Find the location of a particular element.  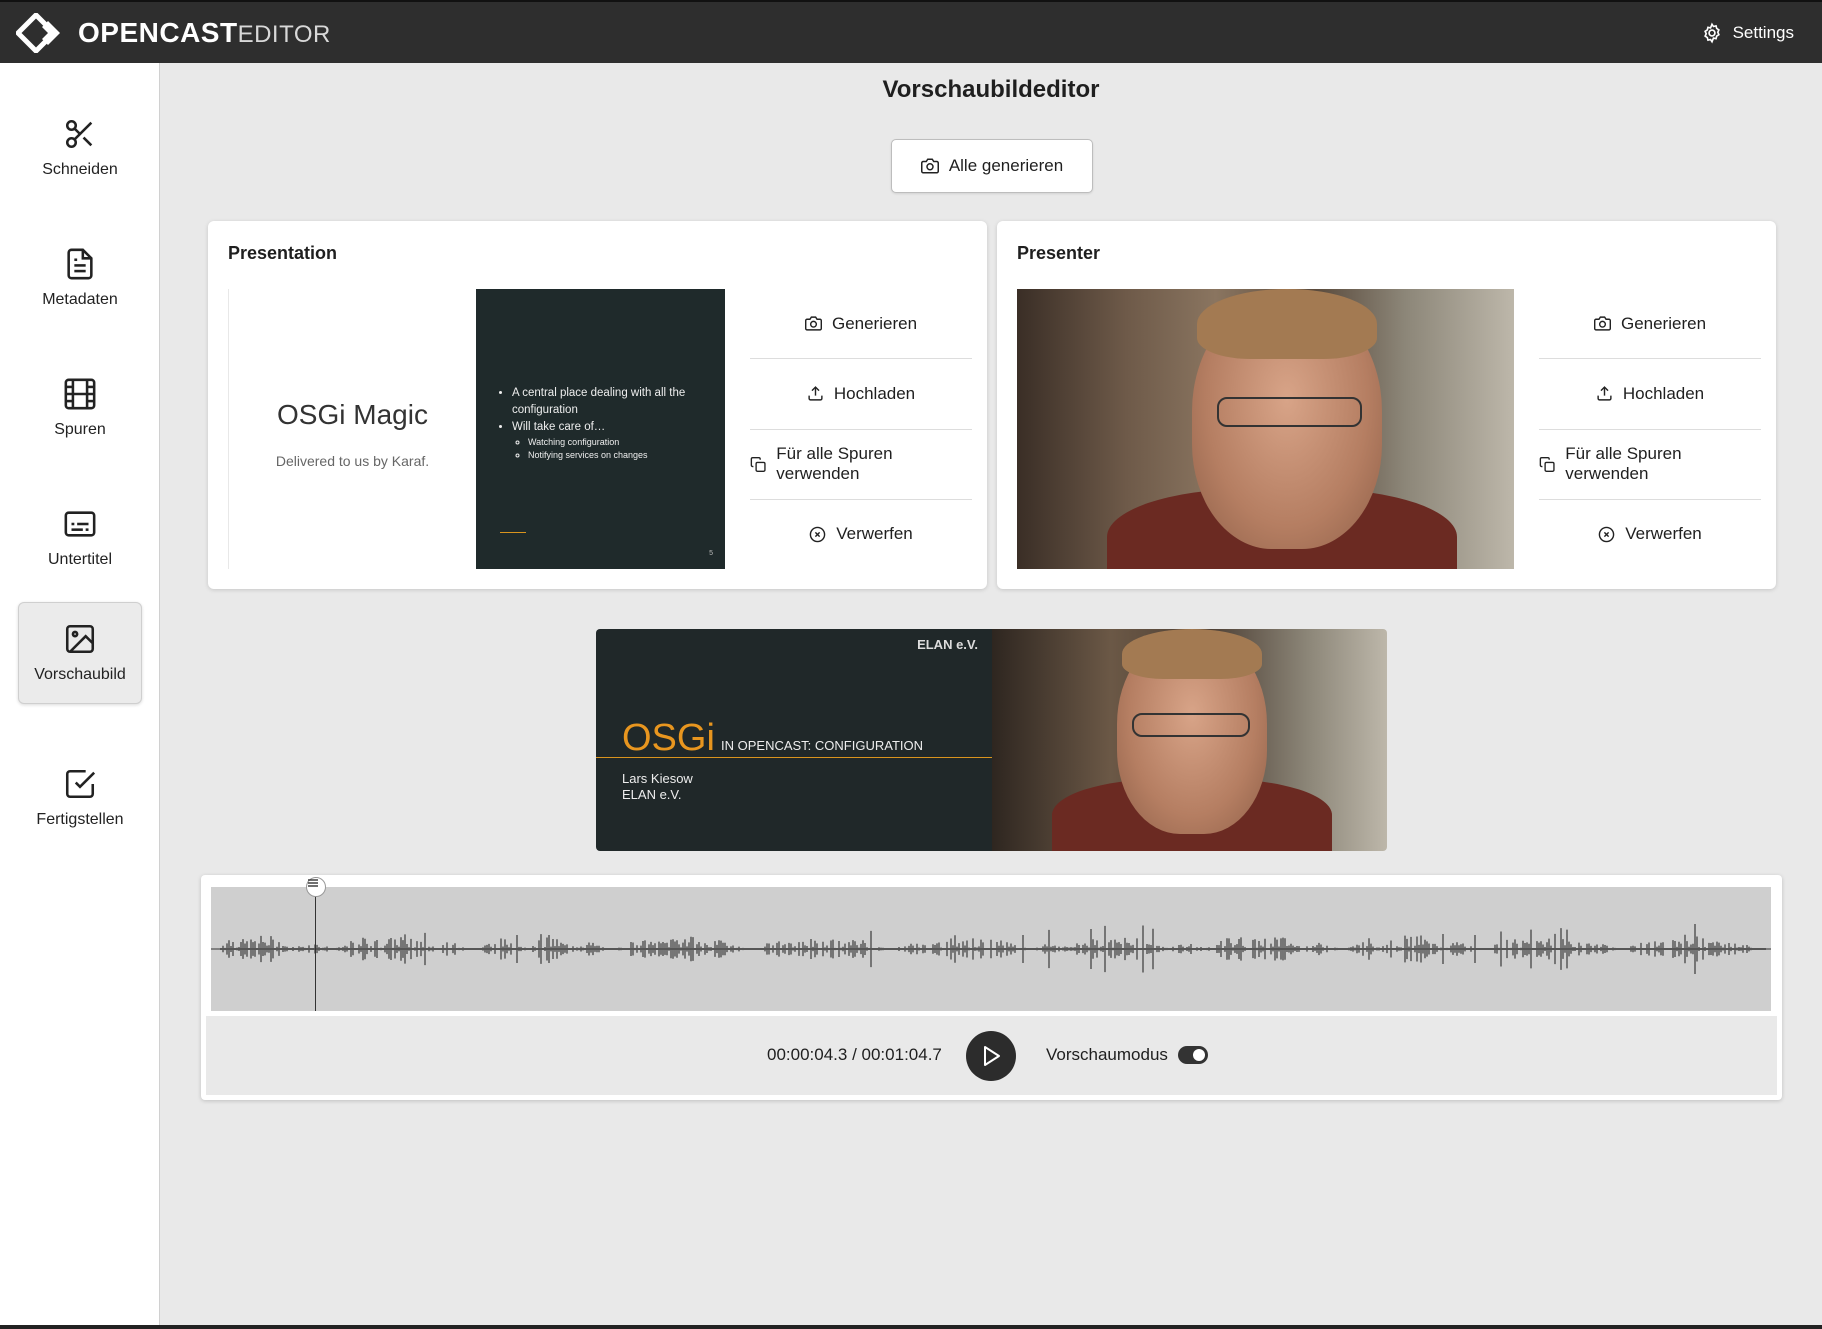

scissors-icon is located at coordinates (79, 134).